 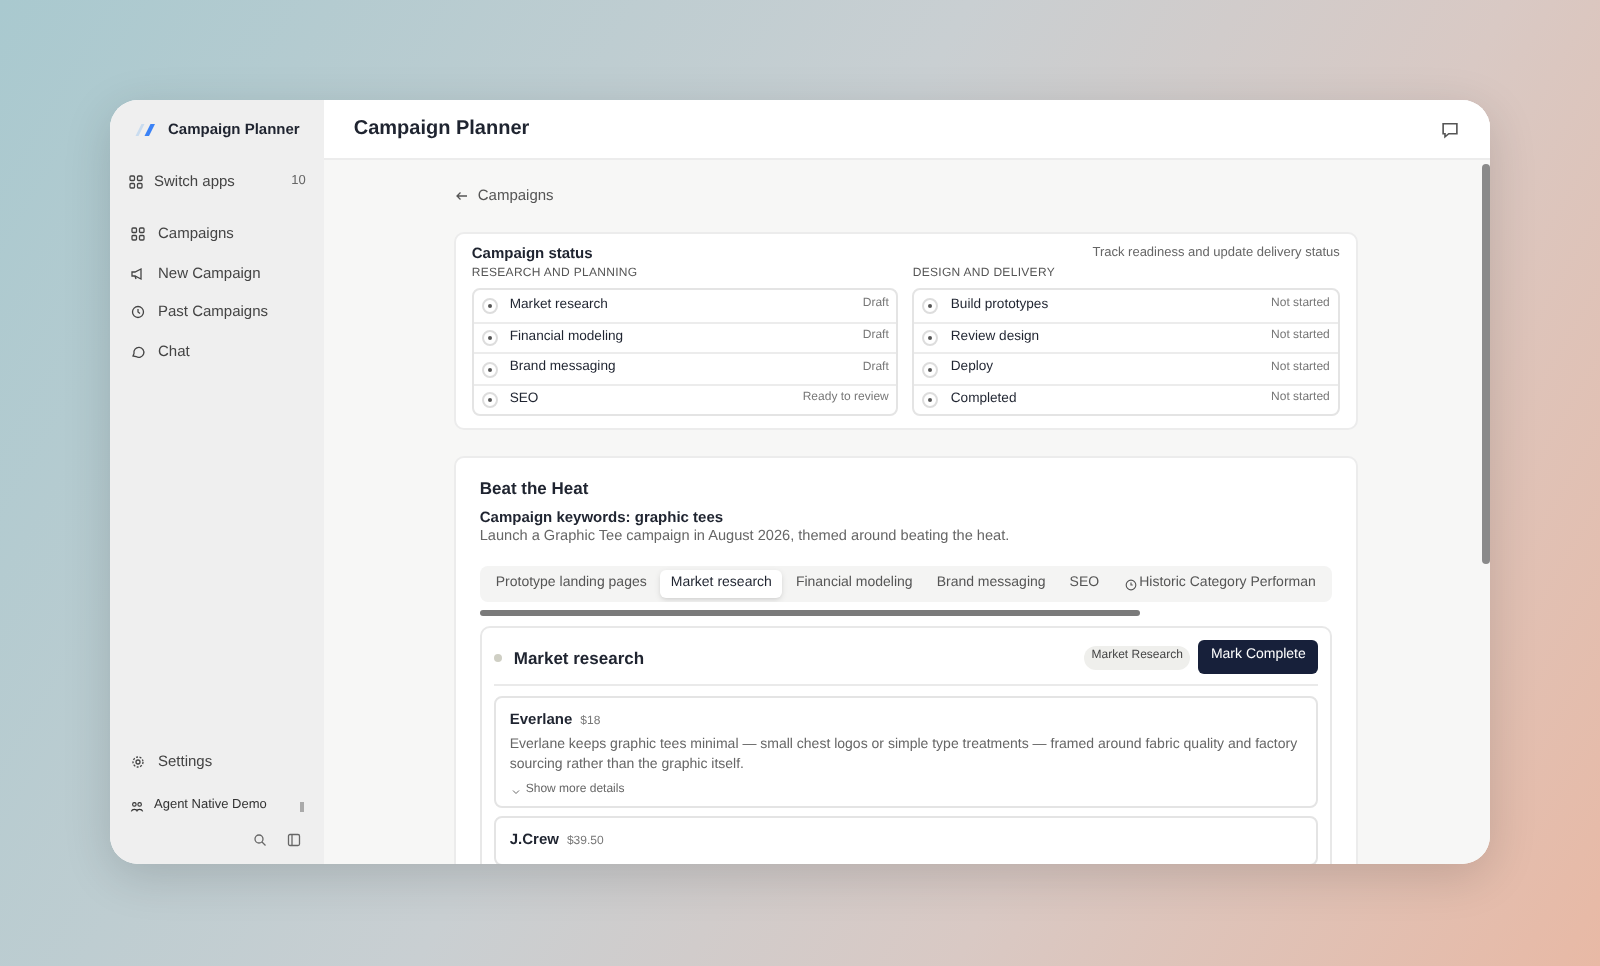 I want to click on clock-icon, so click(x=1130, y=584).